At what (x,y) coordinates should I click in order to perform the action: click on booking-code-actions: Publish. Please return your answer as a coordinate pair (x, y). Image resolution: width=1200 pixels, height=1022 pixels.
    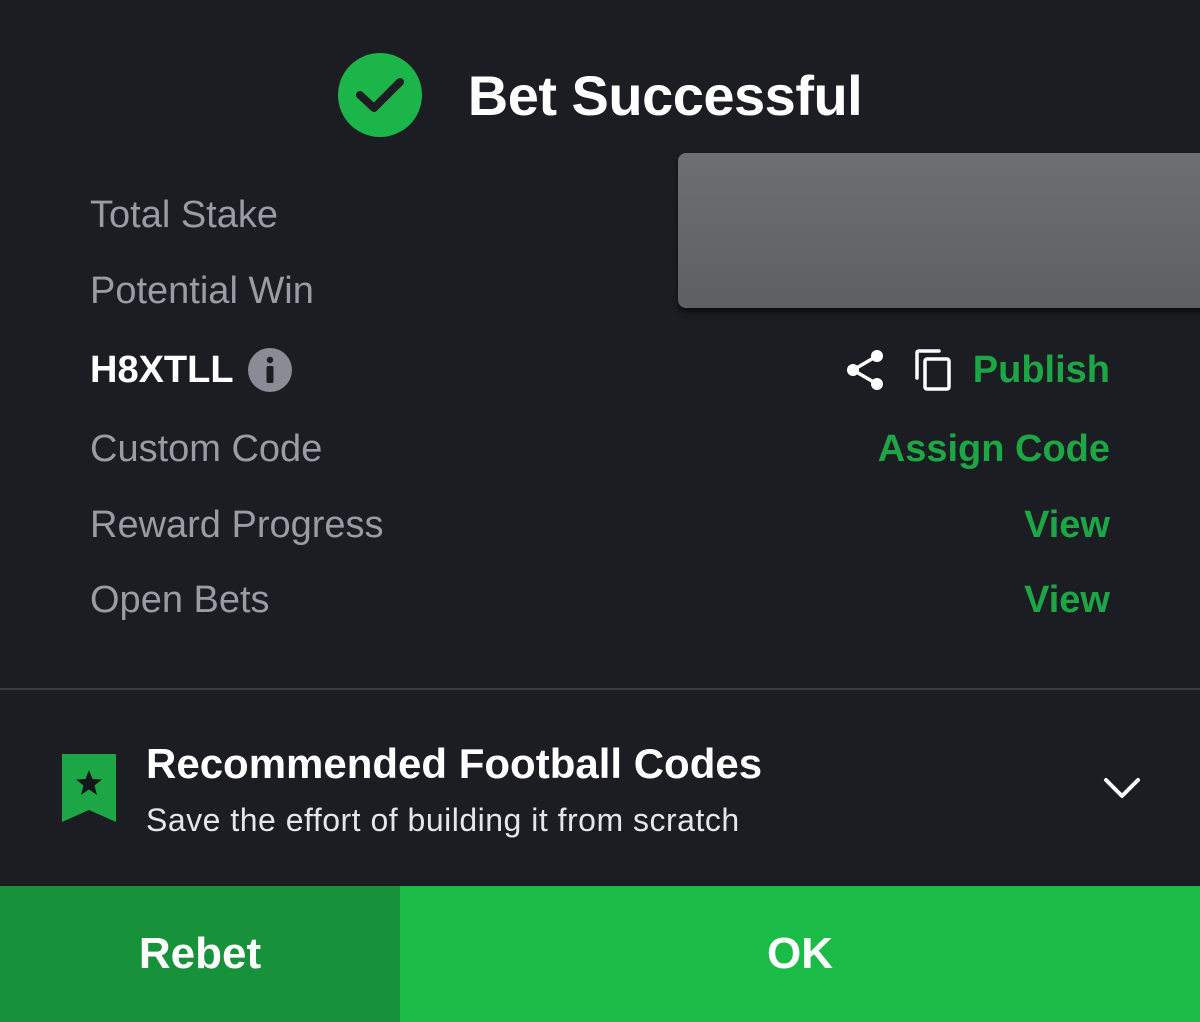
    Looking at the image, I should click on (977, 370).